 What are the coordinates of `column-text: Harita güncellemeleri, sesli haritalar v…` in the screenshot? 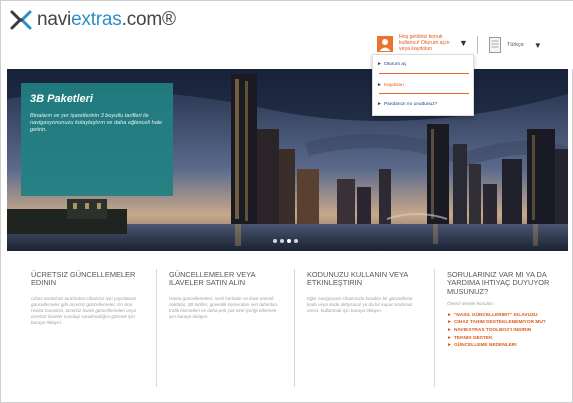 It's located at (224, 307).